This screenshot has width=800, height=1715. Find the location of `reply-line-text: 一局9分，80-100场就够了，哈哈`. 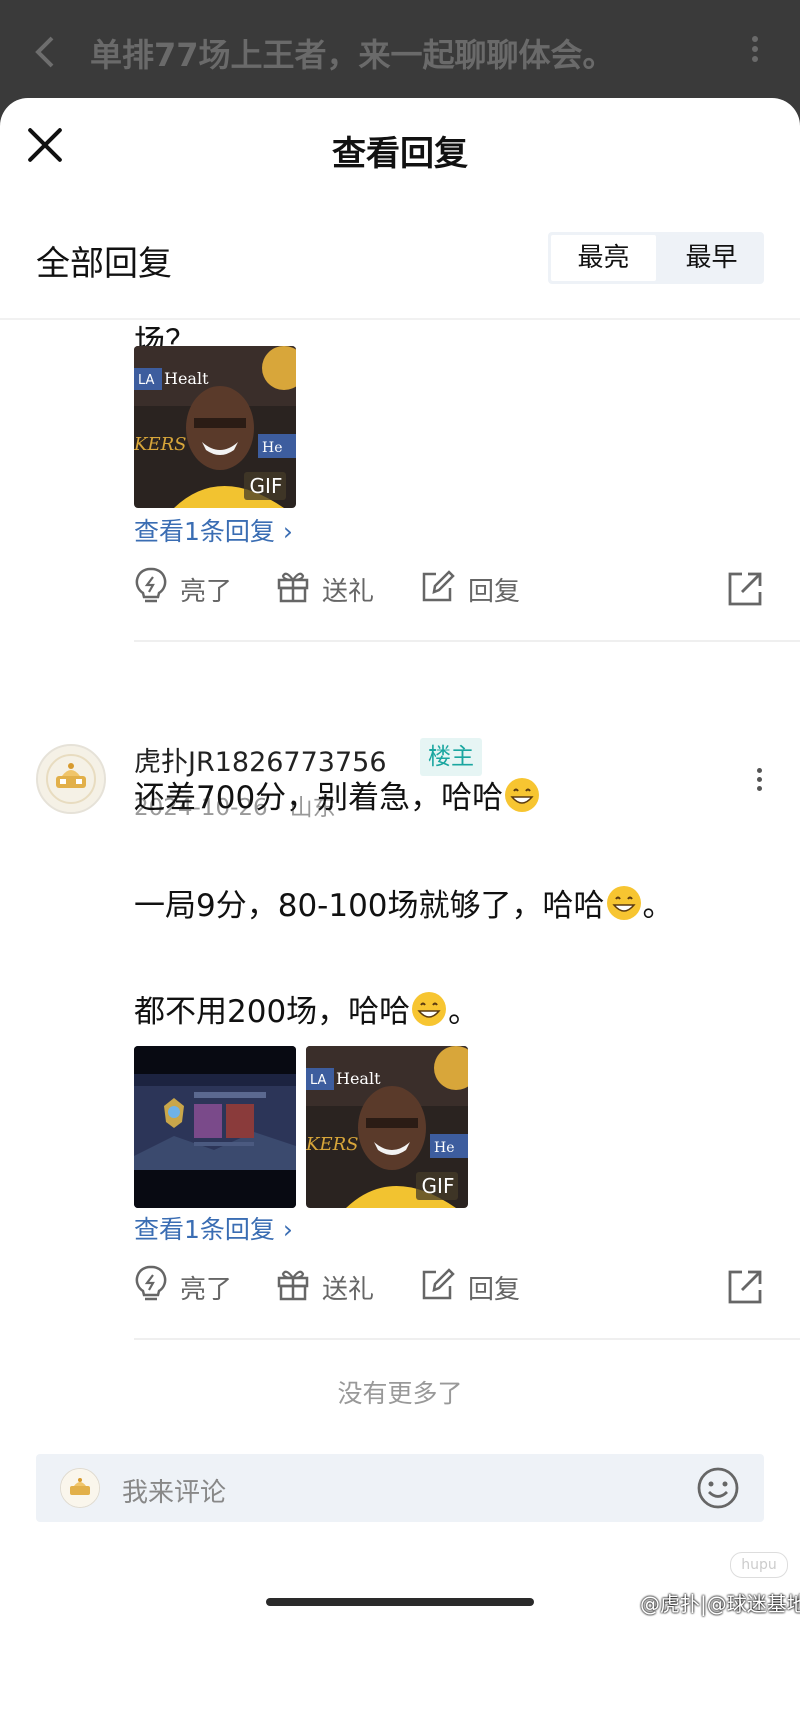

reply-line-text: 一局9分，80-100场就够了，哈哈 is located at coordinates (369, 906).